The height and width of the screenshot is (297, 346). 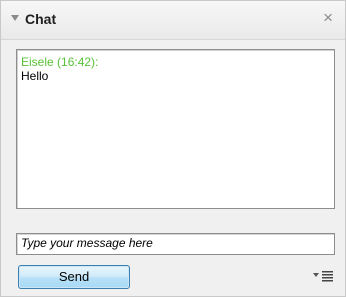 I want to click on close-icon: ×, so click(x=328, y=18).